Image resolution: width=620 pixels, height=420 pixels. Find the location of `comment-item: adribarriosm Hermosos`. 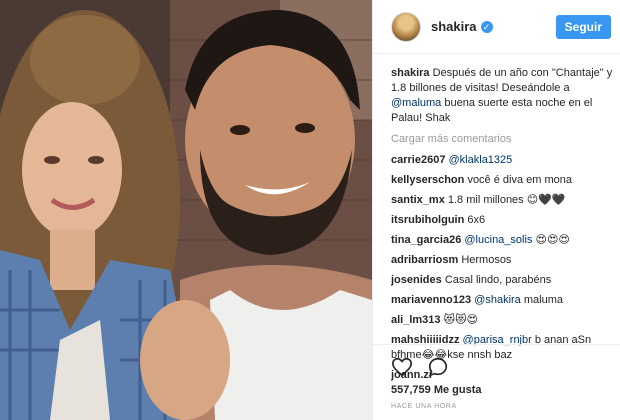

comment-item: adribarriosm Hermosos is located at coordinates (504, 260).